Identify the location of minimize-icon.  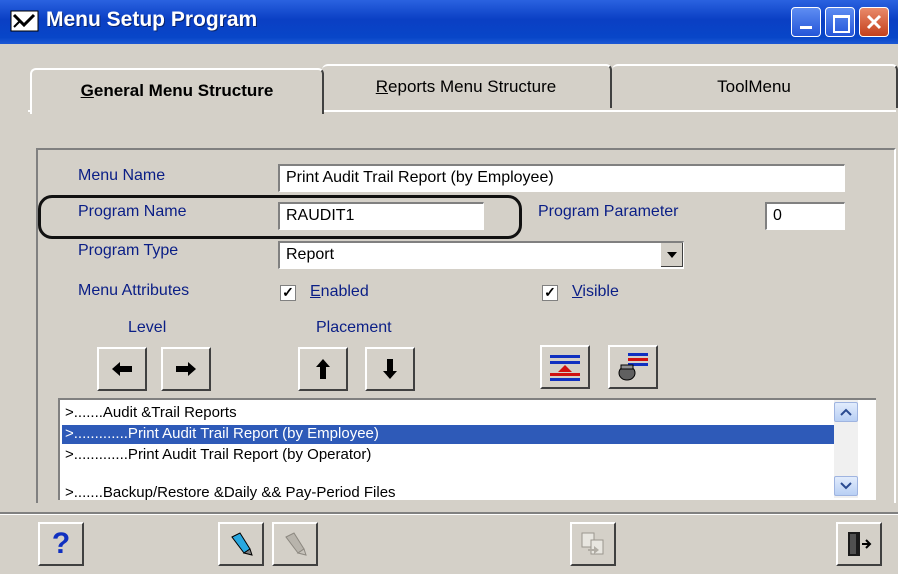
(806, 27).